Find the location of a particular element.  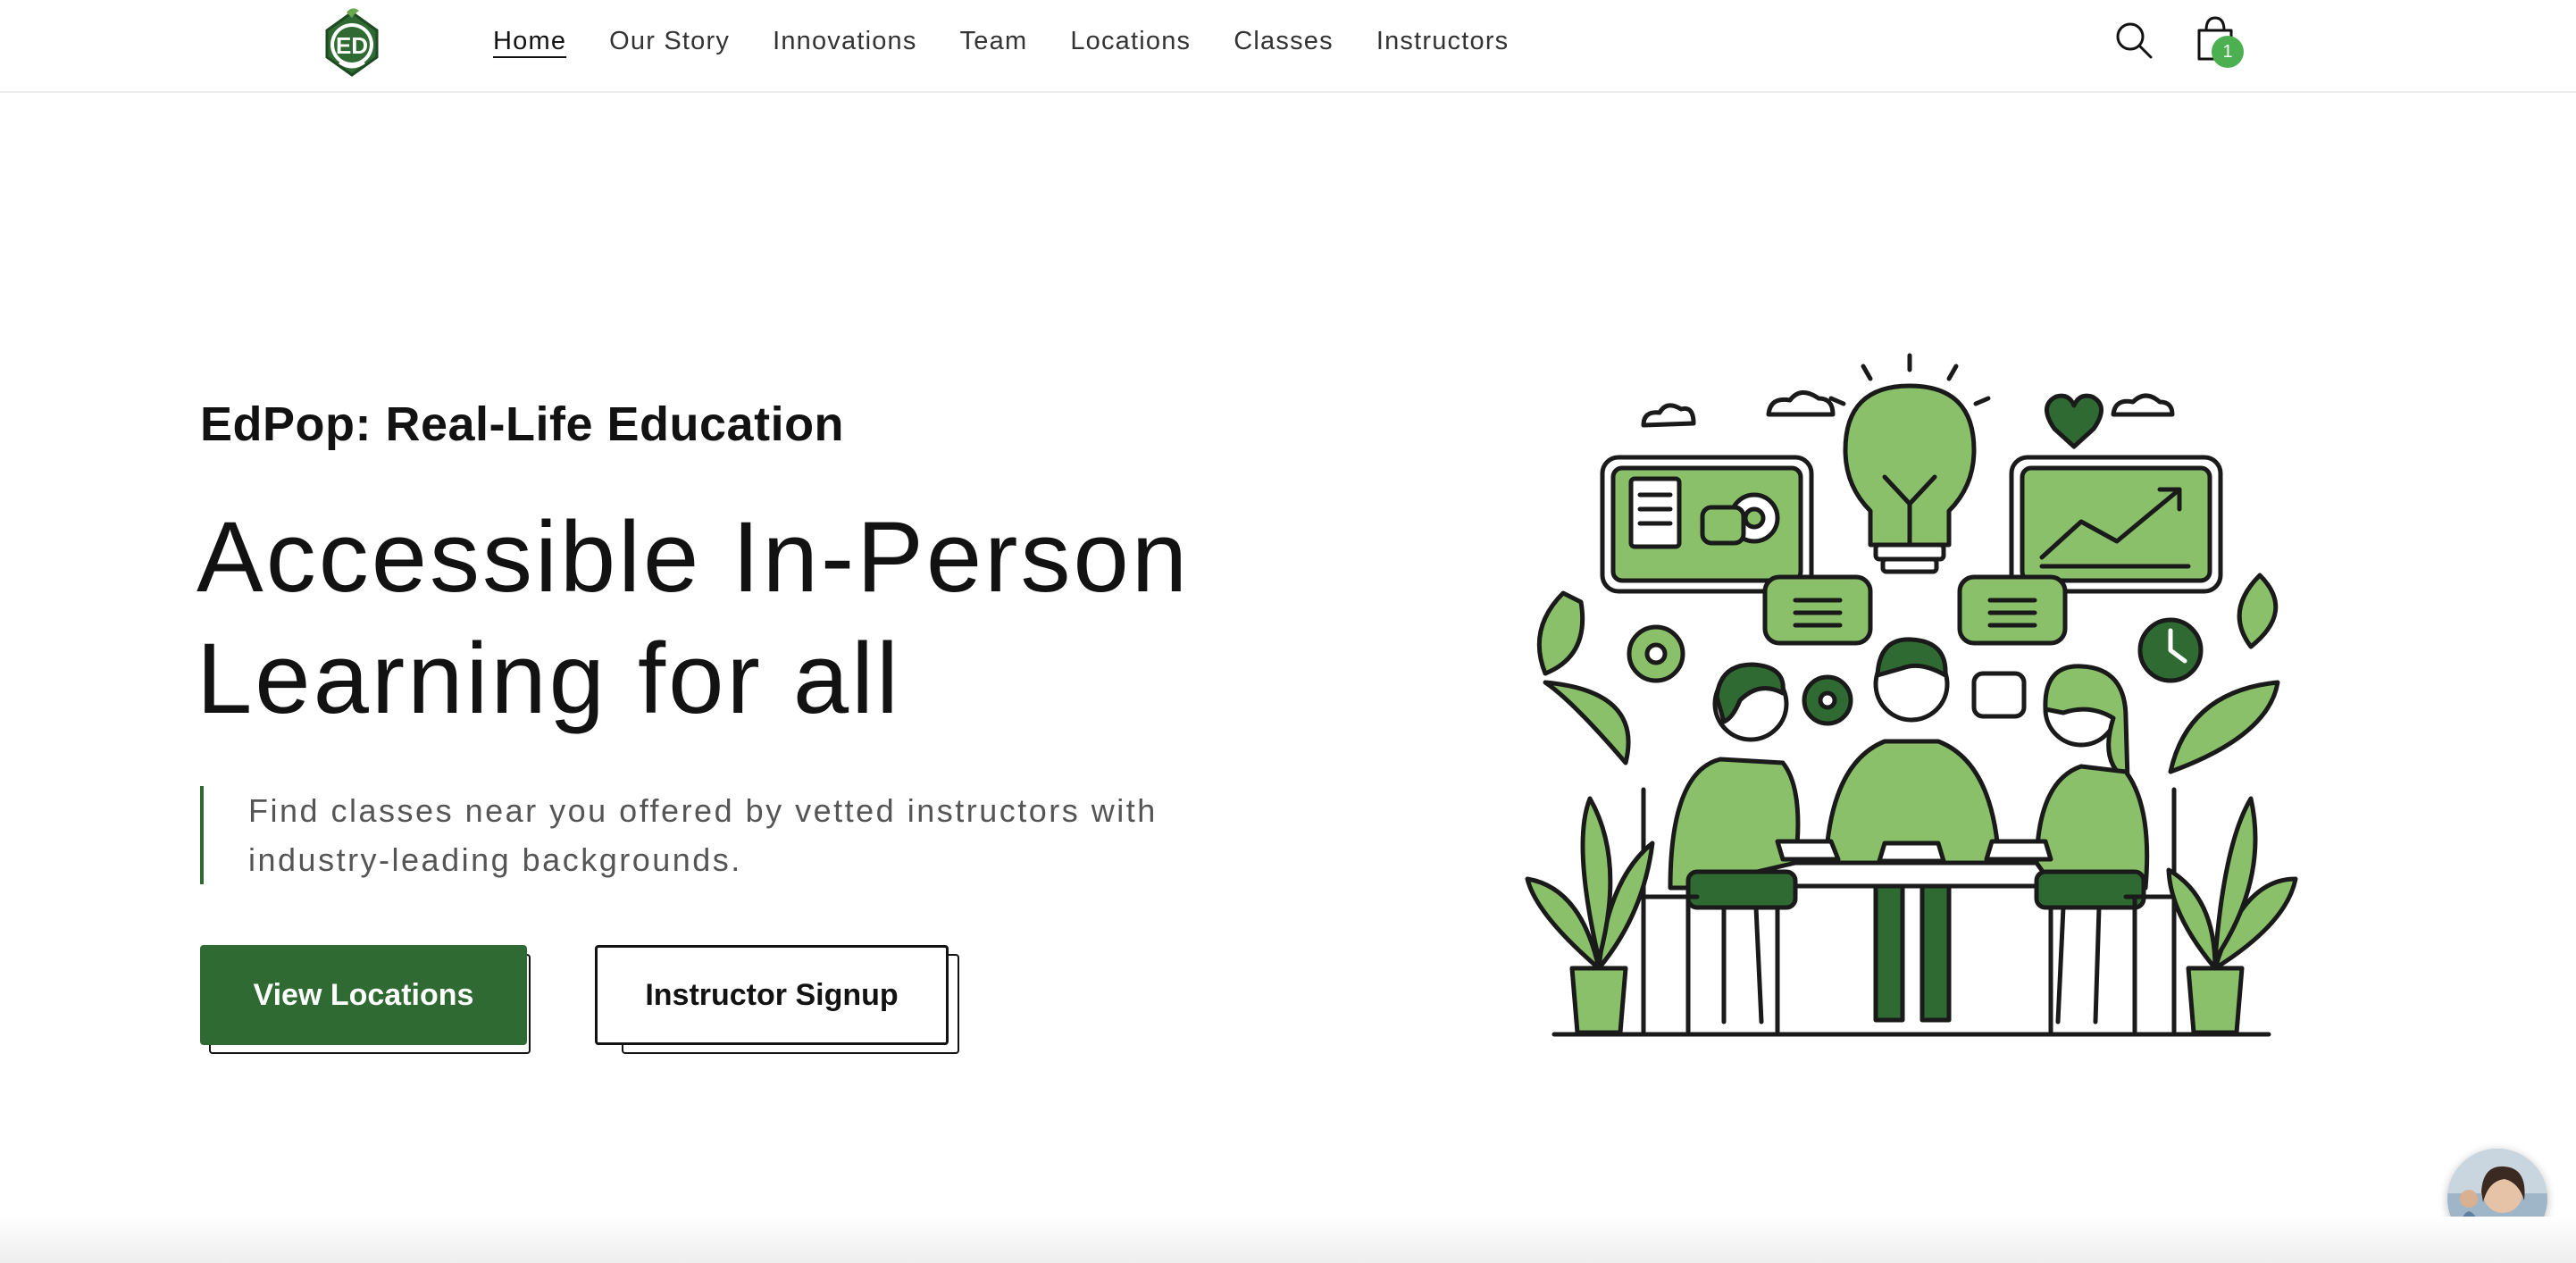

nav-home: Home is located at coordinates (530, 41).